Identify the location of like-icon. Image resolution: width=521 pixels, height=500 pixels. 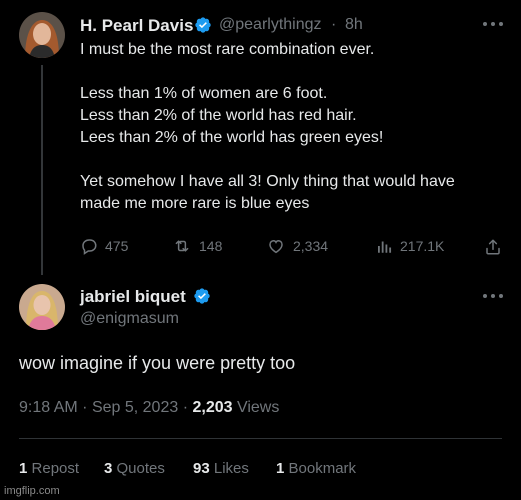
(276, 246).